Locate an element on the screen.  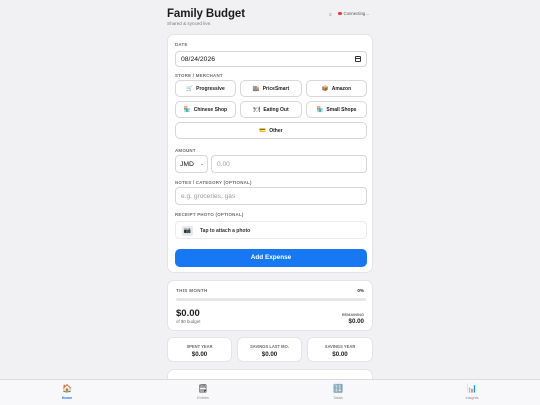
notes-placeholder: e.g. groceries, gas is located at coordinates (208, 196).